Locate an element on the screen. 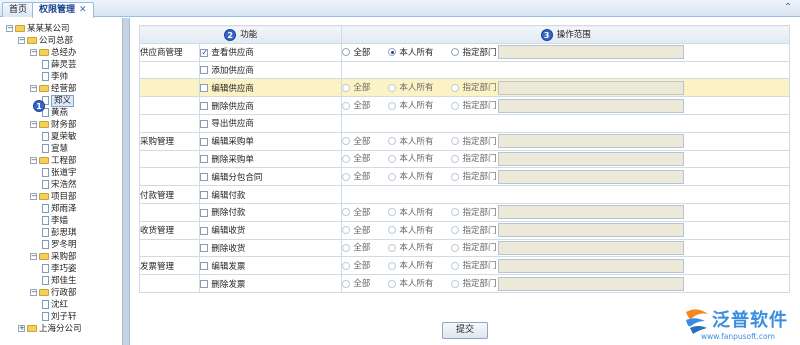 The image size is (800, 345). tree-node-user: 李帅 is located at coordinates (55, 77).